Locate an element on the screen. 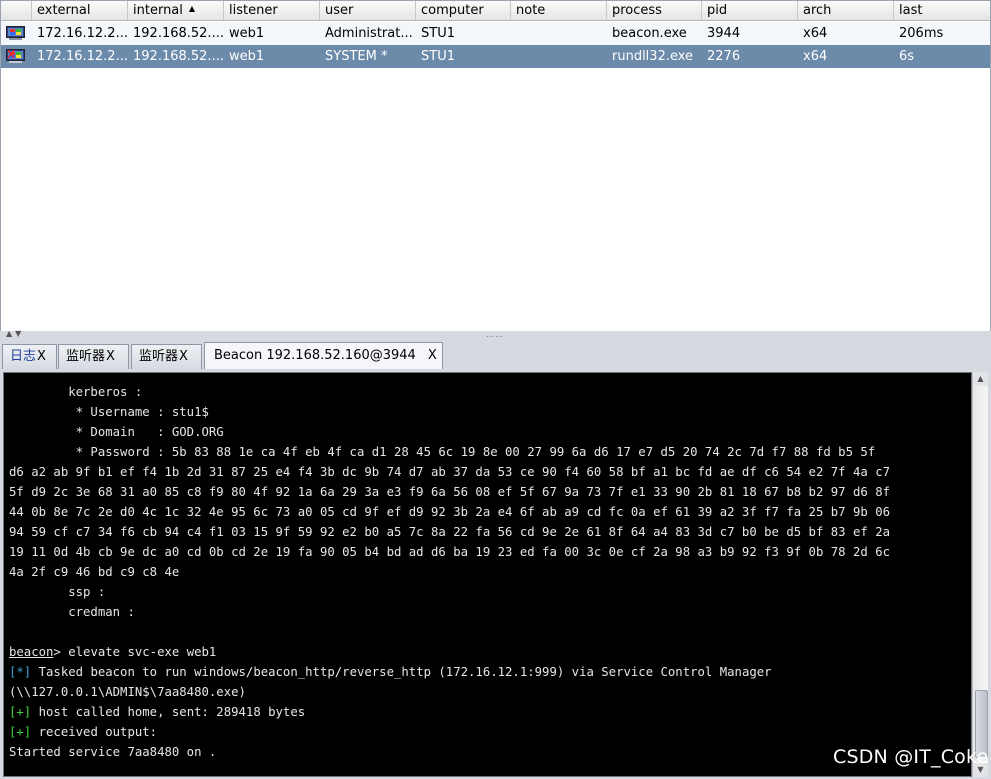 The height and width of the screenshot is (779, 991). tab-listener-1: 监听器X is located at coordinates (93, 356).